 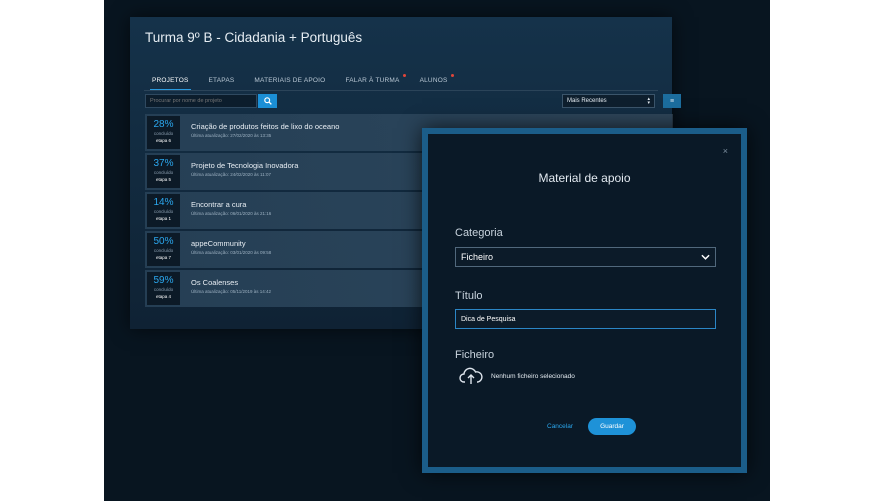 I want to click on sort-select: Mais Recentes ▴ ▾, so click(x=608, y=101).